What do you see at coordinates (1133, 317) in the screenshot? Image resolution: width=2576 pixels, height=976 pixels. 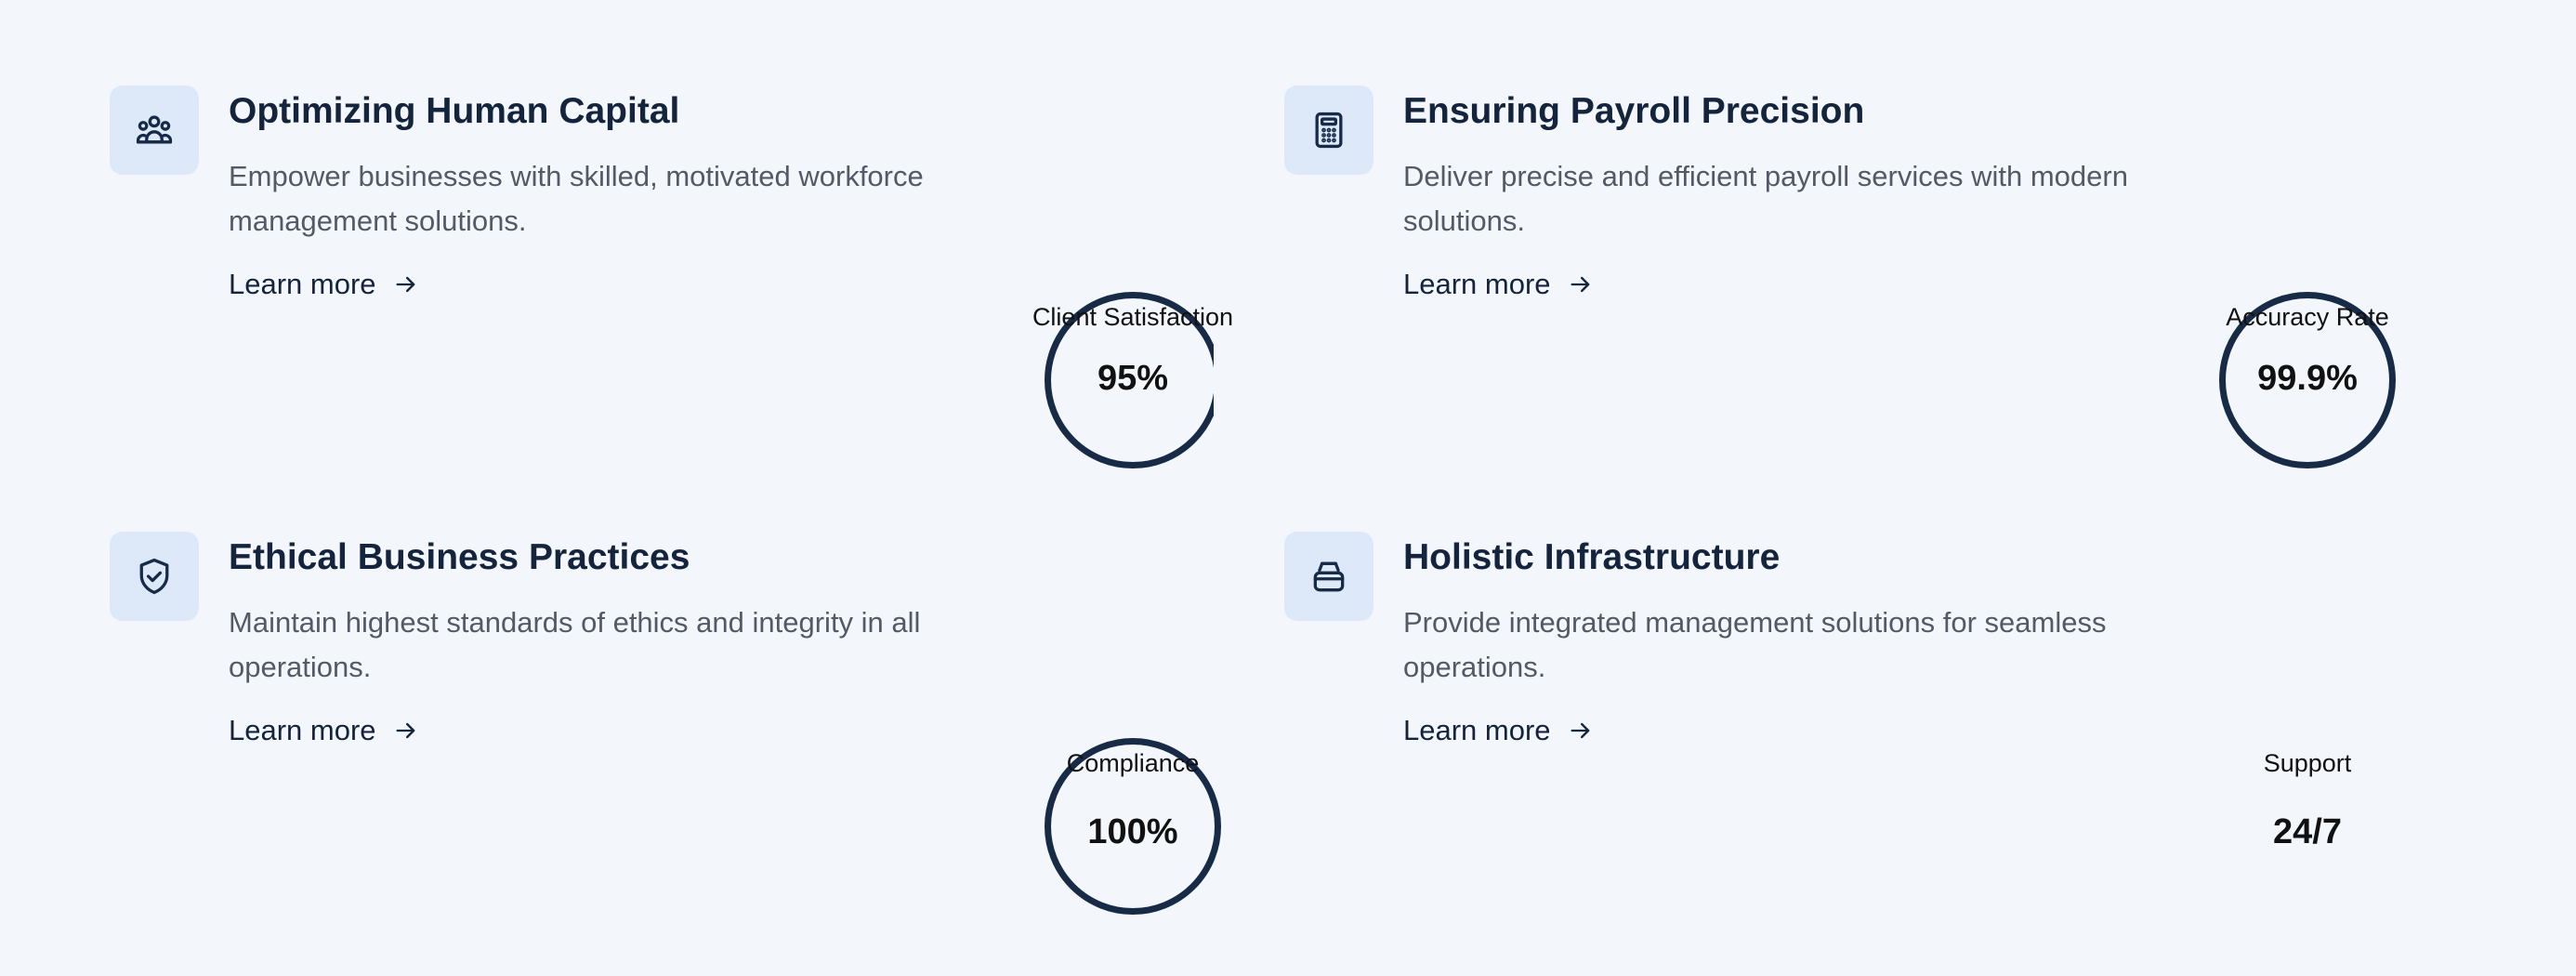 I see `stat-label: Client Satisfaction` at bounding box center [1133, 317].